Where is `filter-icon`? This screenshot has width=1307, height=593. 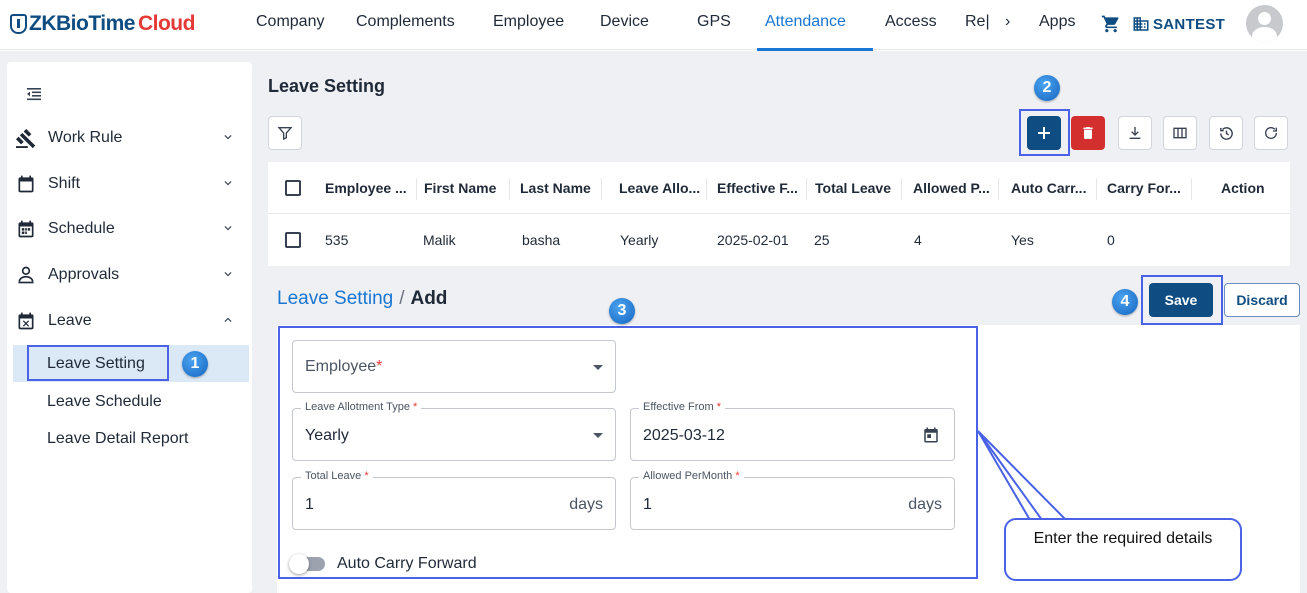 filter-icon is located at coordinates (285, 134).